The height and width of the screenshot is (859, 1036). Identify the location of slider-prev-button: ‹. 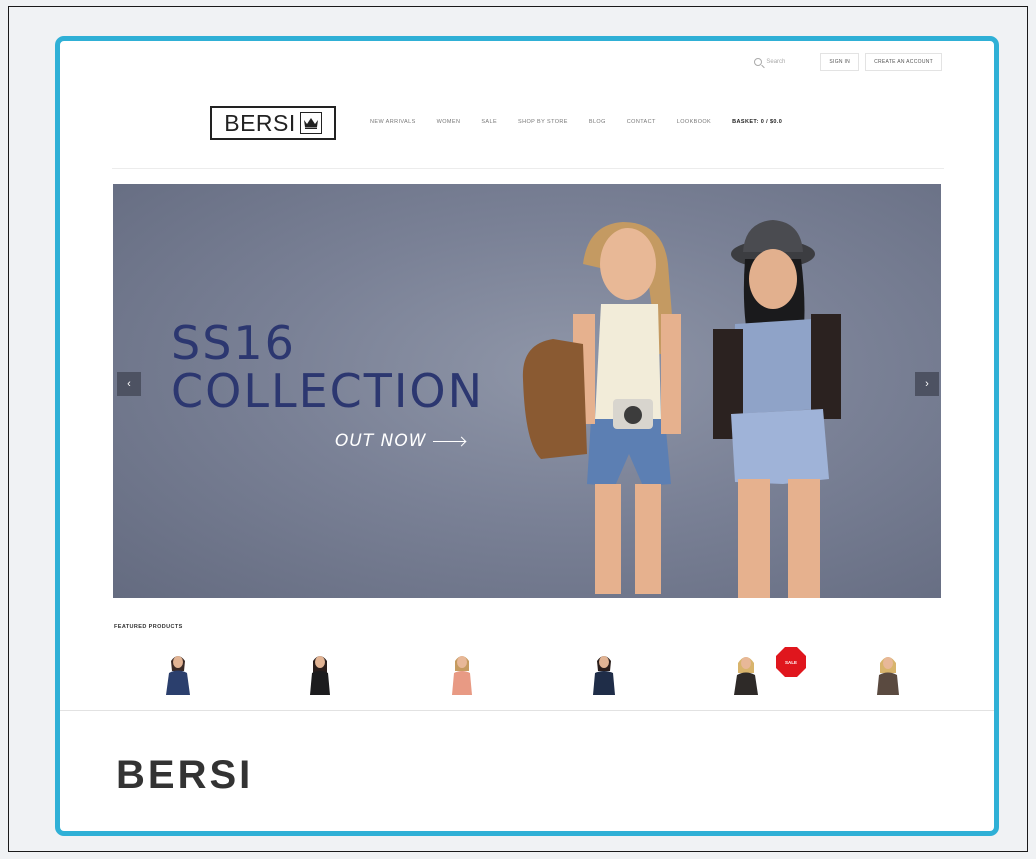
(129, 384).